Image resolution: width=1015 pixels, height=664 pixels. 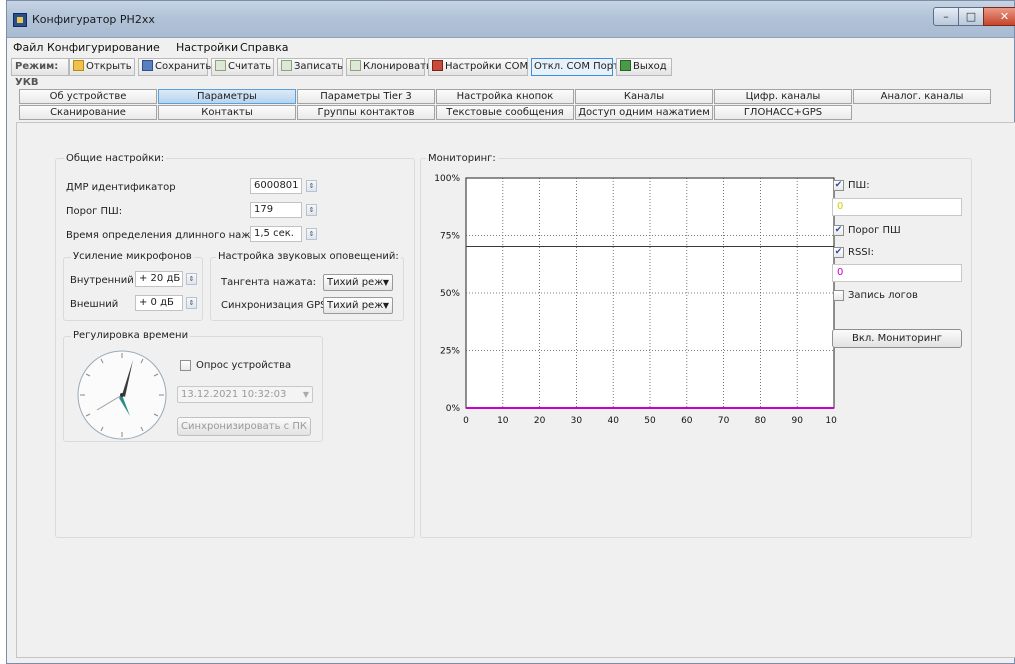 What do you see at coordinates (613, 421) in the screenshot?
I see `x-tick-label: 40` at bounding box center [613, 421].